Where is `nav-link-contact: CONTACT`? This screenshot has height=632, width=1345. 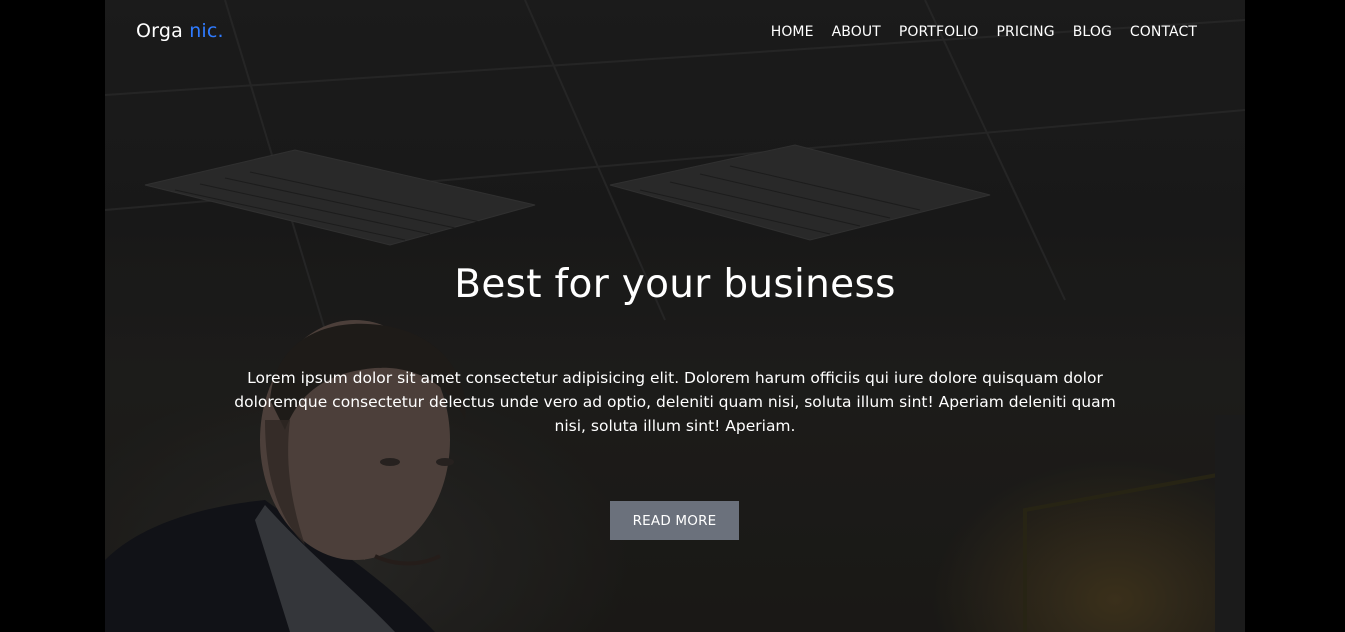 nav-link-contact: CONTACT is located at coordinates (1163, 32).